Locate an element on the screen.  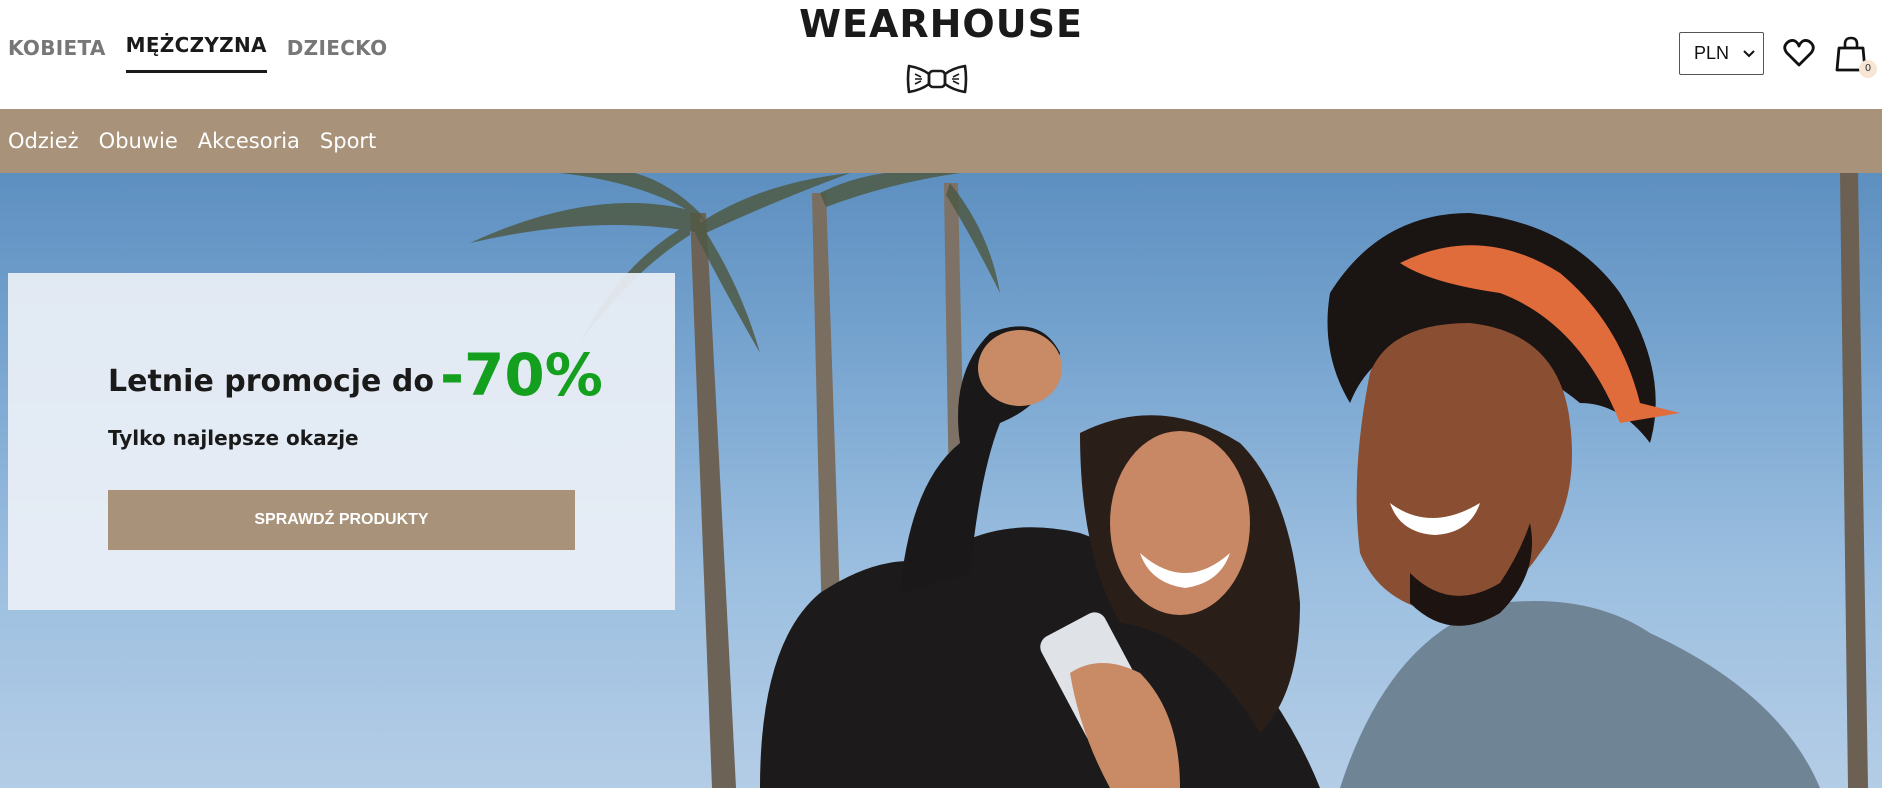
promo-discount: -70% is located at coordinates (521, 375).